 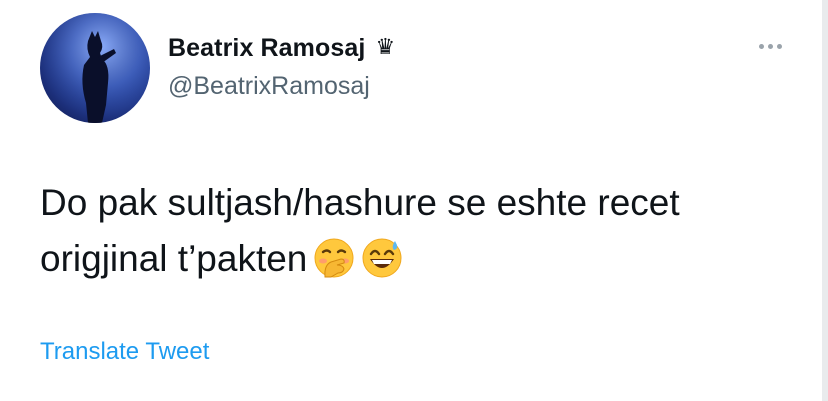 What do you see at coordinates (124, 352) in the screenshot?
I see `translate-tweet-link: Translate Tweet` at bounding box center [124, 352].